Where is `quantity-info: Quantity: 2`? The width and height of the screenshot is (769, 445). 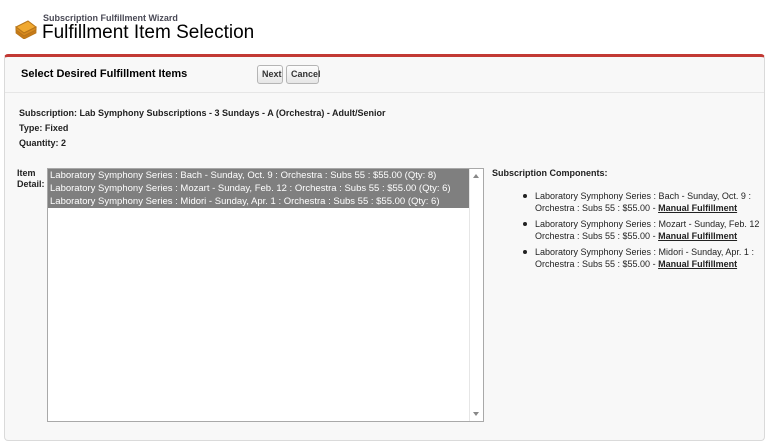
quantity-info: Quantity: 2 is located at coordinates (43, 143).